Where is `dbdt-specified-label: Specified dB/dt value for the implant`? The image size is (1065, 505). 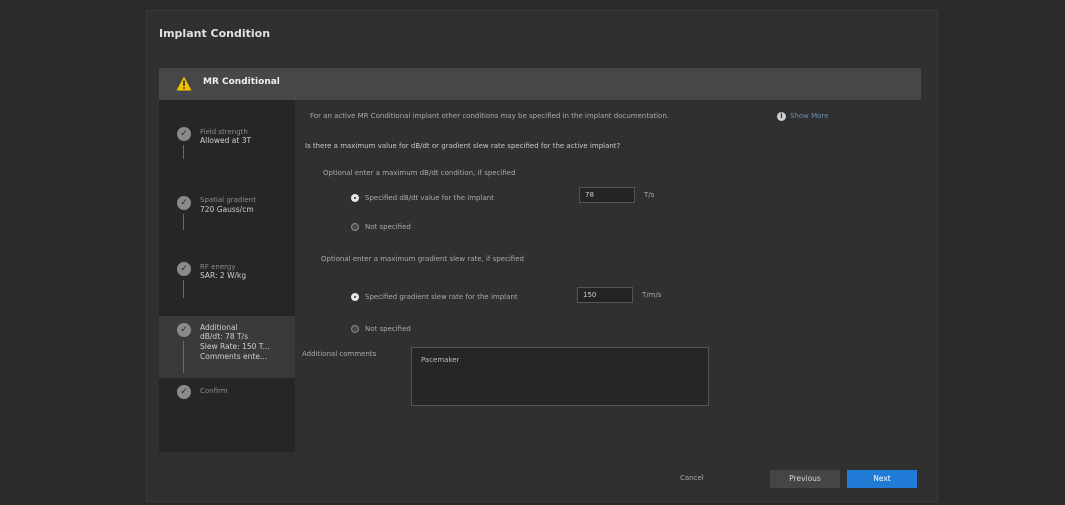
dbdt-specified-label: Specified dB/dt value for the implant is located at coordinates (429, 198).